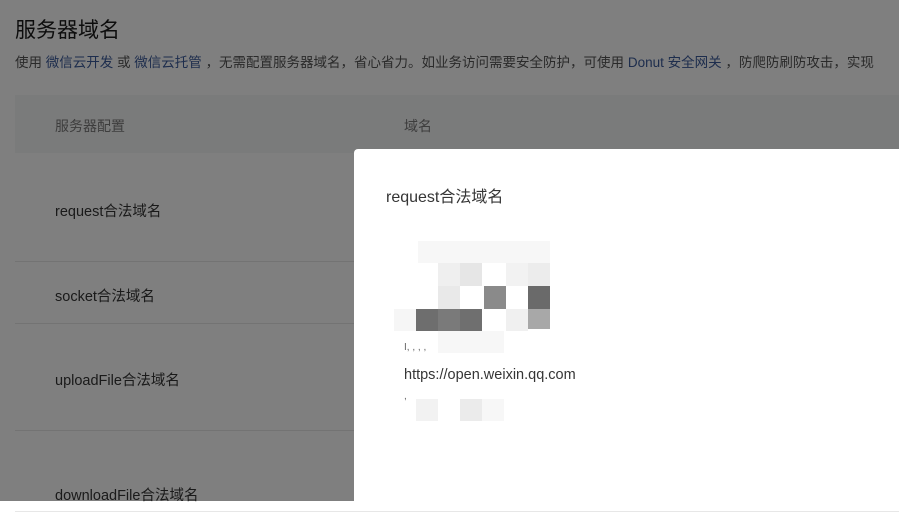  I want to click on dialog-title: request合法域名, so click(445, 197).